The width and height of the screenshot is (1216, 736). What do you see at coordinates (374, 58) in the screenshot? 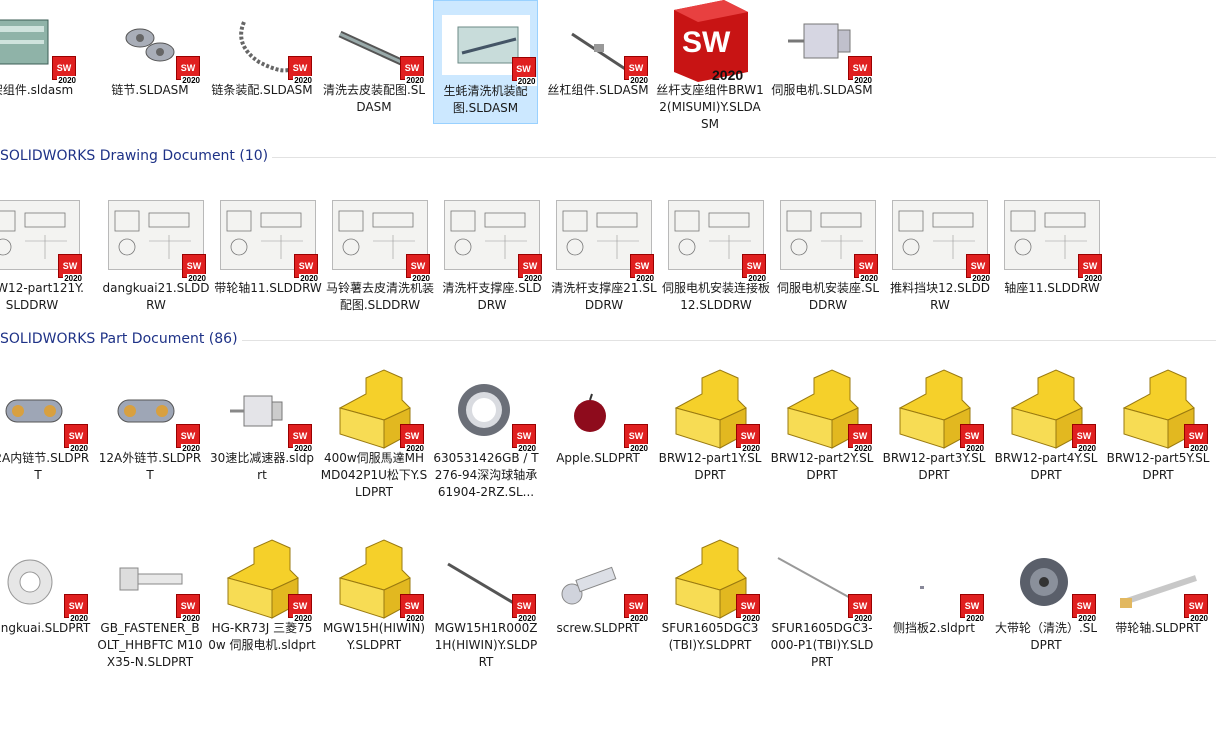
I see `file-item: SW 2020 清洗去皮装配图.SLDASM` at bounding box center [374, 58].